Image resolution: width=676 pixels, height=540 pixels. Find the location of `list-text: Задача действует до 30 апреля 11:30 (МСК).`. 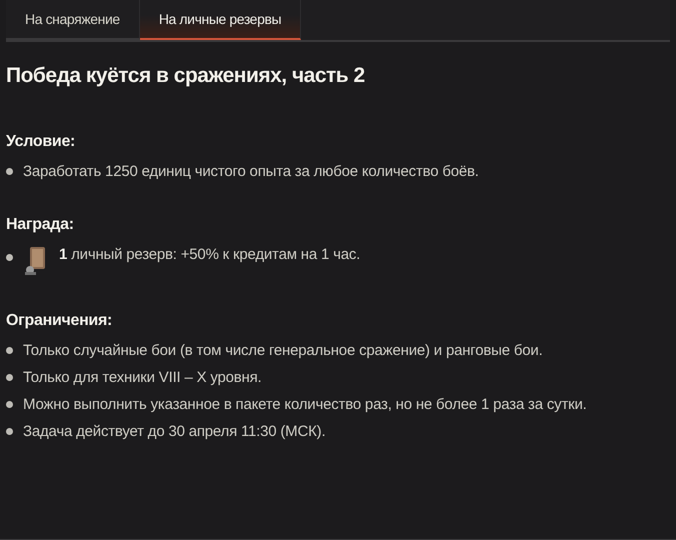

list-text: Задача действует до 30 апреля 11:30 (МСК). is located at coordinates (174, 431).